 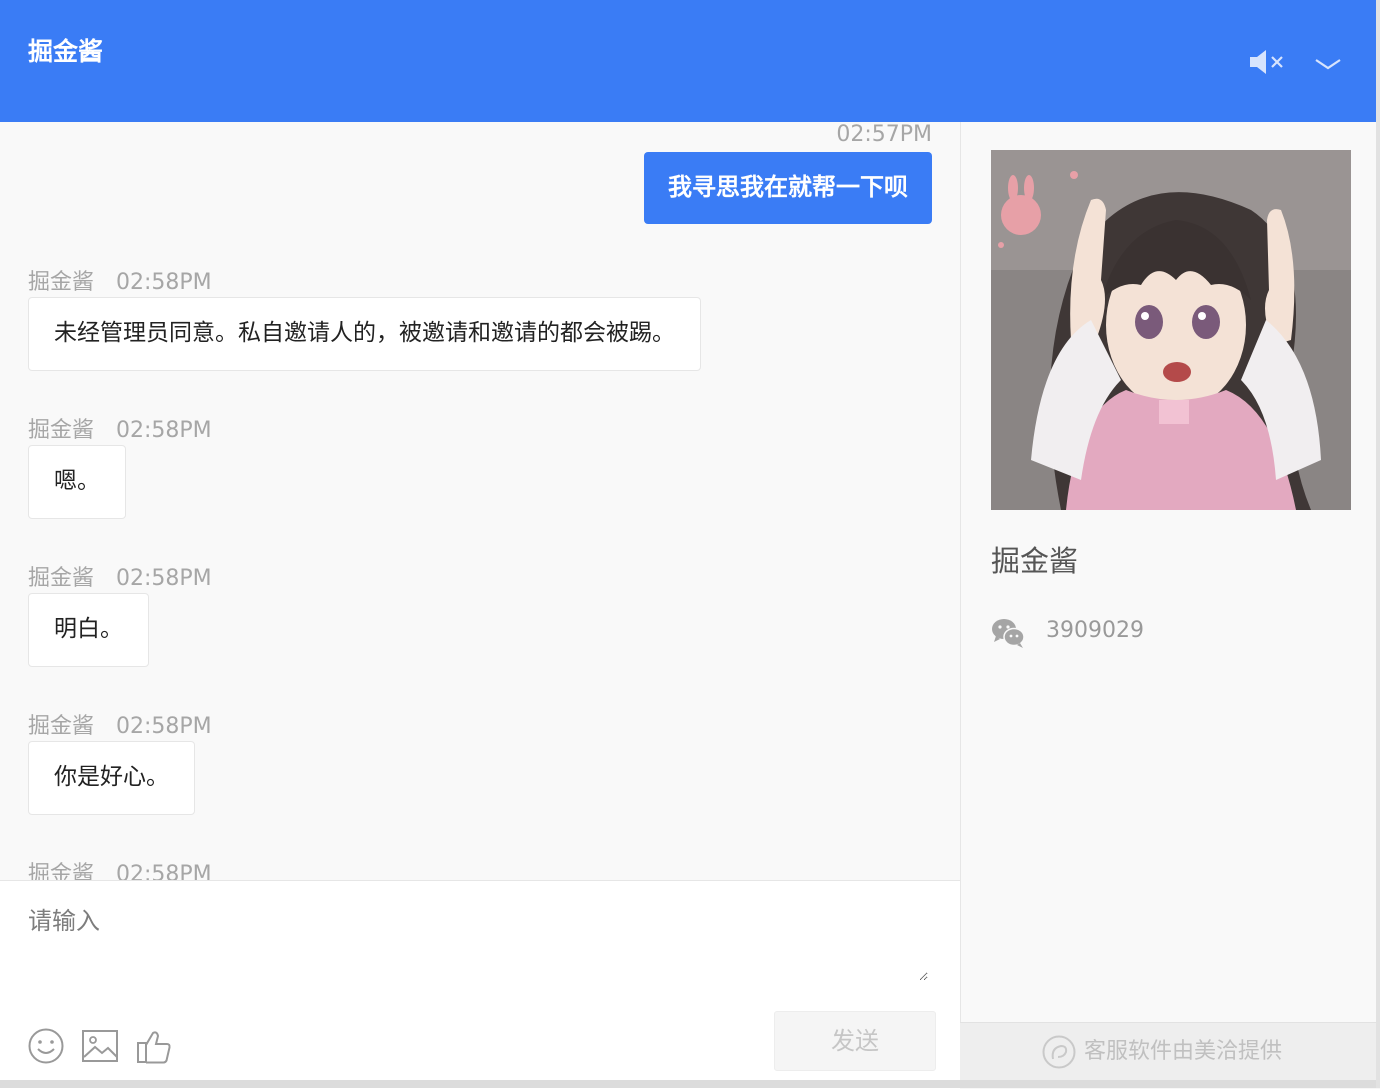 What do you see at coordinates (788, 188) in the screenshot?
I see `outgoing-message-bubble: 我寻思我在就帮一下呗` at bounding box center [788, 188].